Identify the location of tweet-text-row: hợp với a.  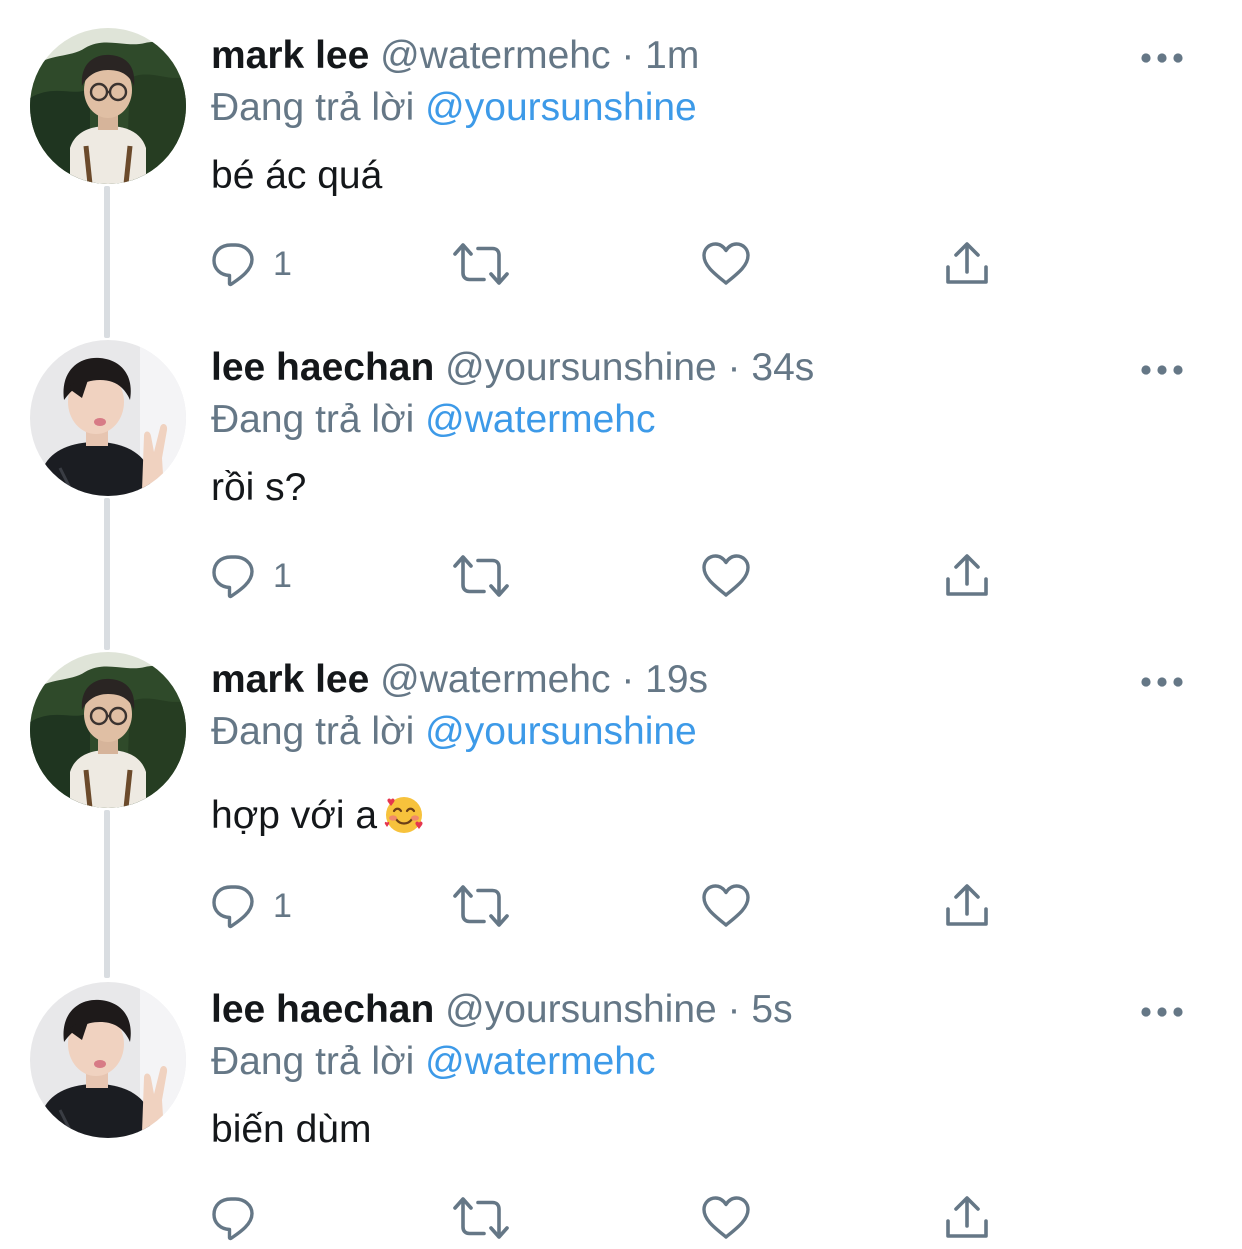
(318, 820).